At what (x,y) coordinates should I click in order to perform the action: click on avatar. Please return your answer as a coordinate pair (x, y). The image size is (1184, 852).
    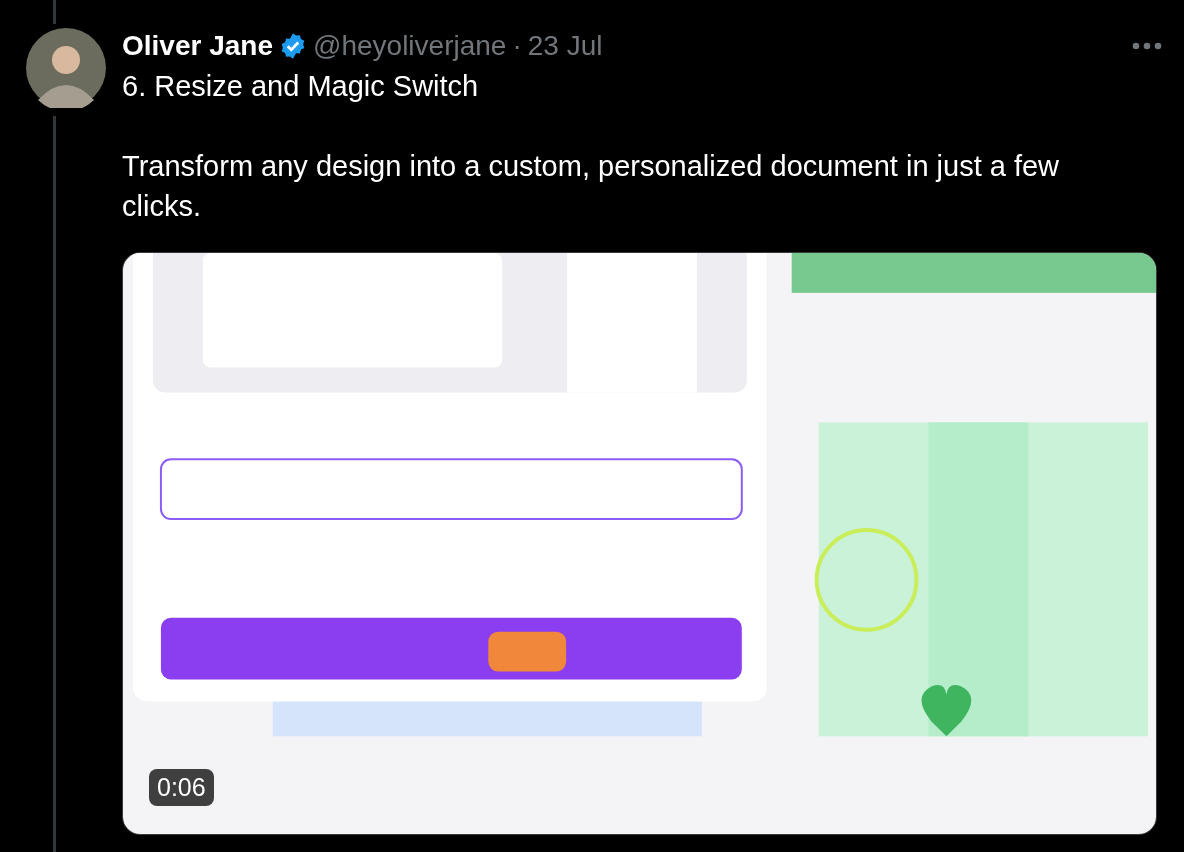
    Looking at the image, I should click on (66, 68).